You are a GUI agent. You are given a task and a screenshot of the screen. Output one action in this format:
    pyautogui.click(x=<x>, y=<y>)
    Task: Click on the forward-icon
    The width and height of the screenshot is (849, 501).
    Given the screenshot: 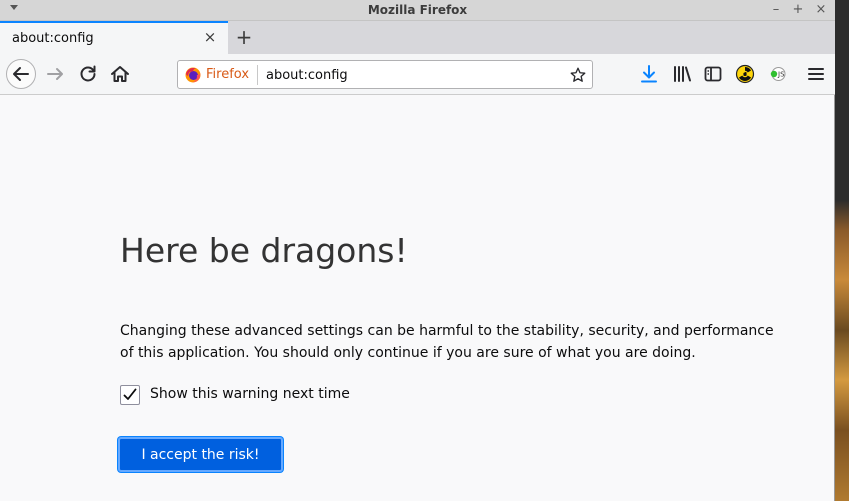 What is the action you would take?
    pyautogui.click(x=55, y=74)
    